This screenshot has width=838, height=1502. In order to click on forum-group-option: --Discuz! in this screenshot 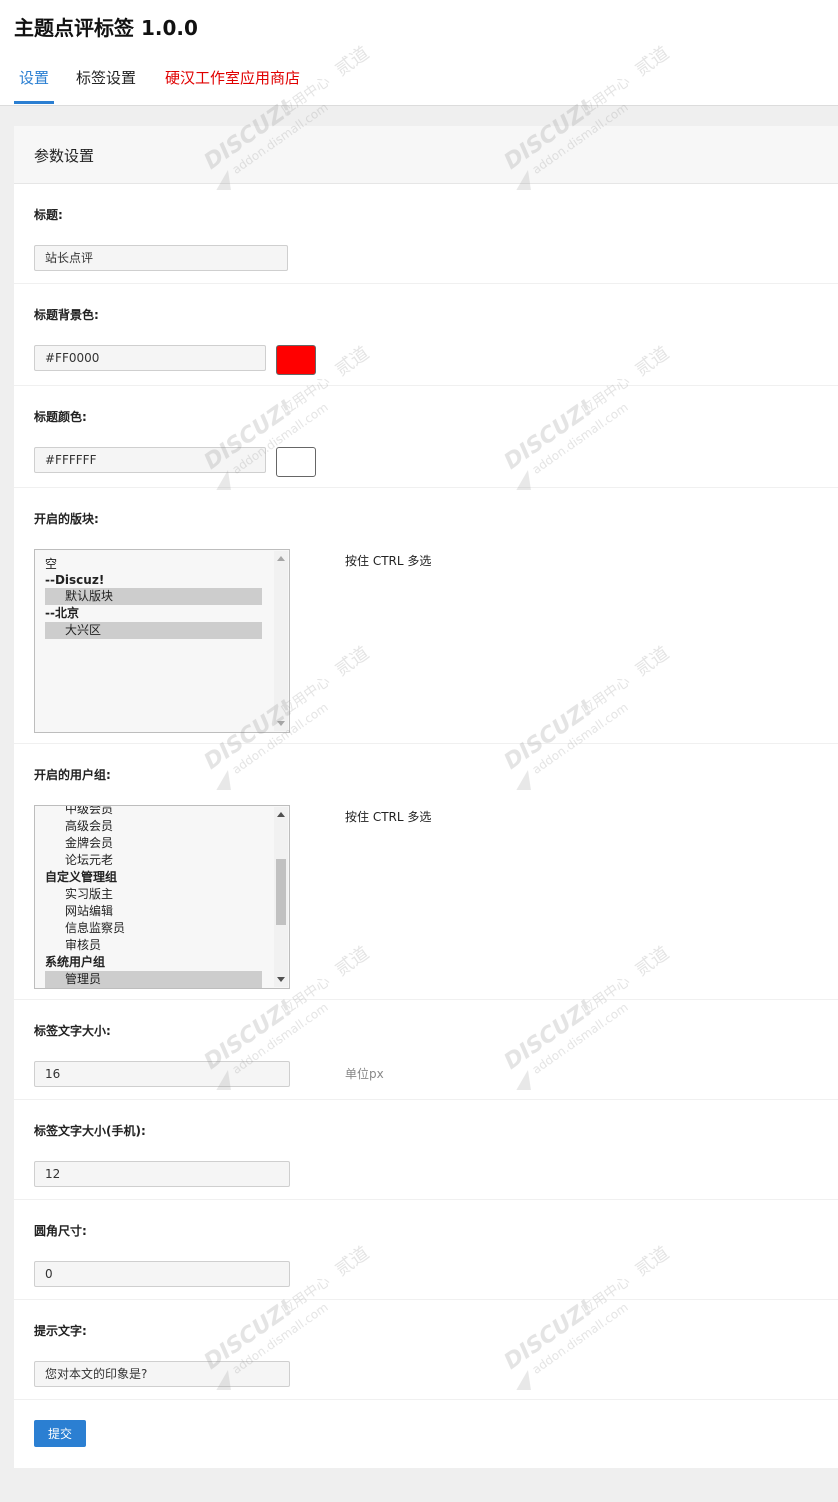, I will do `click(153, 580)`.